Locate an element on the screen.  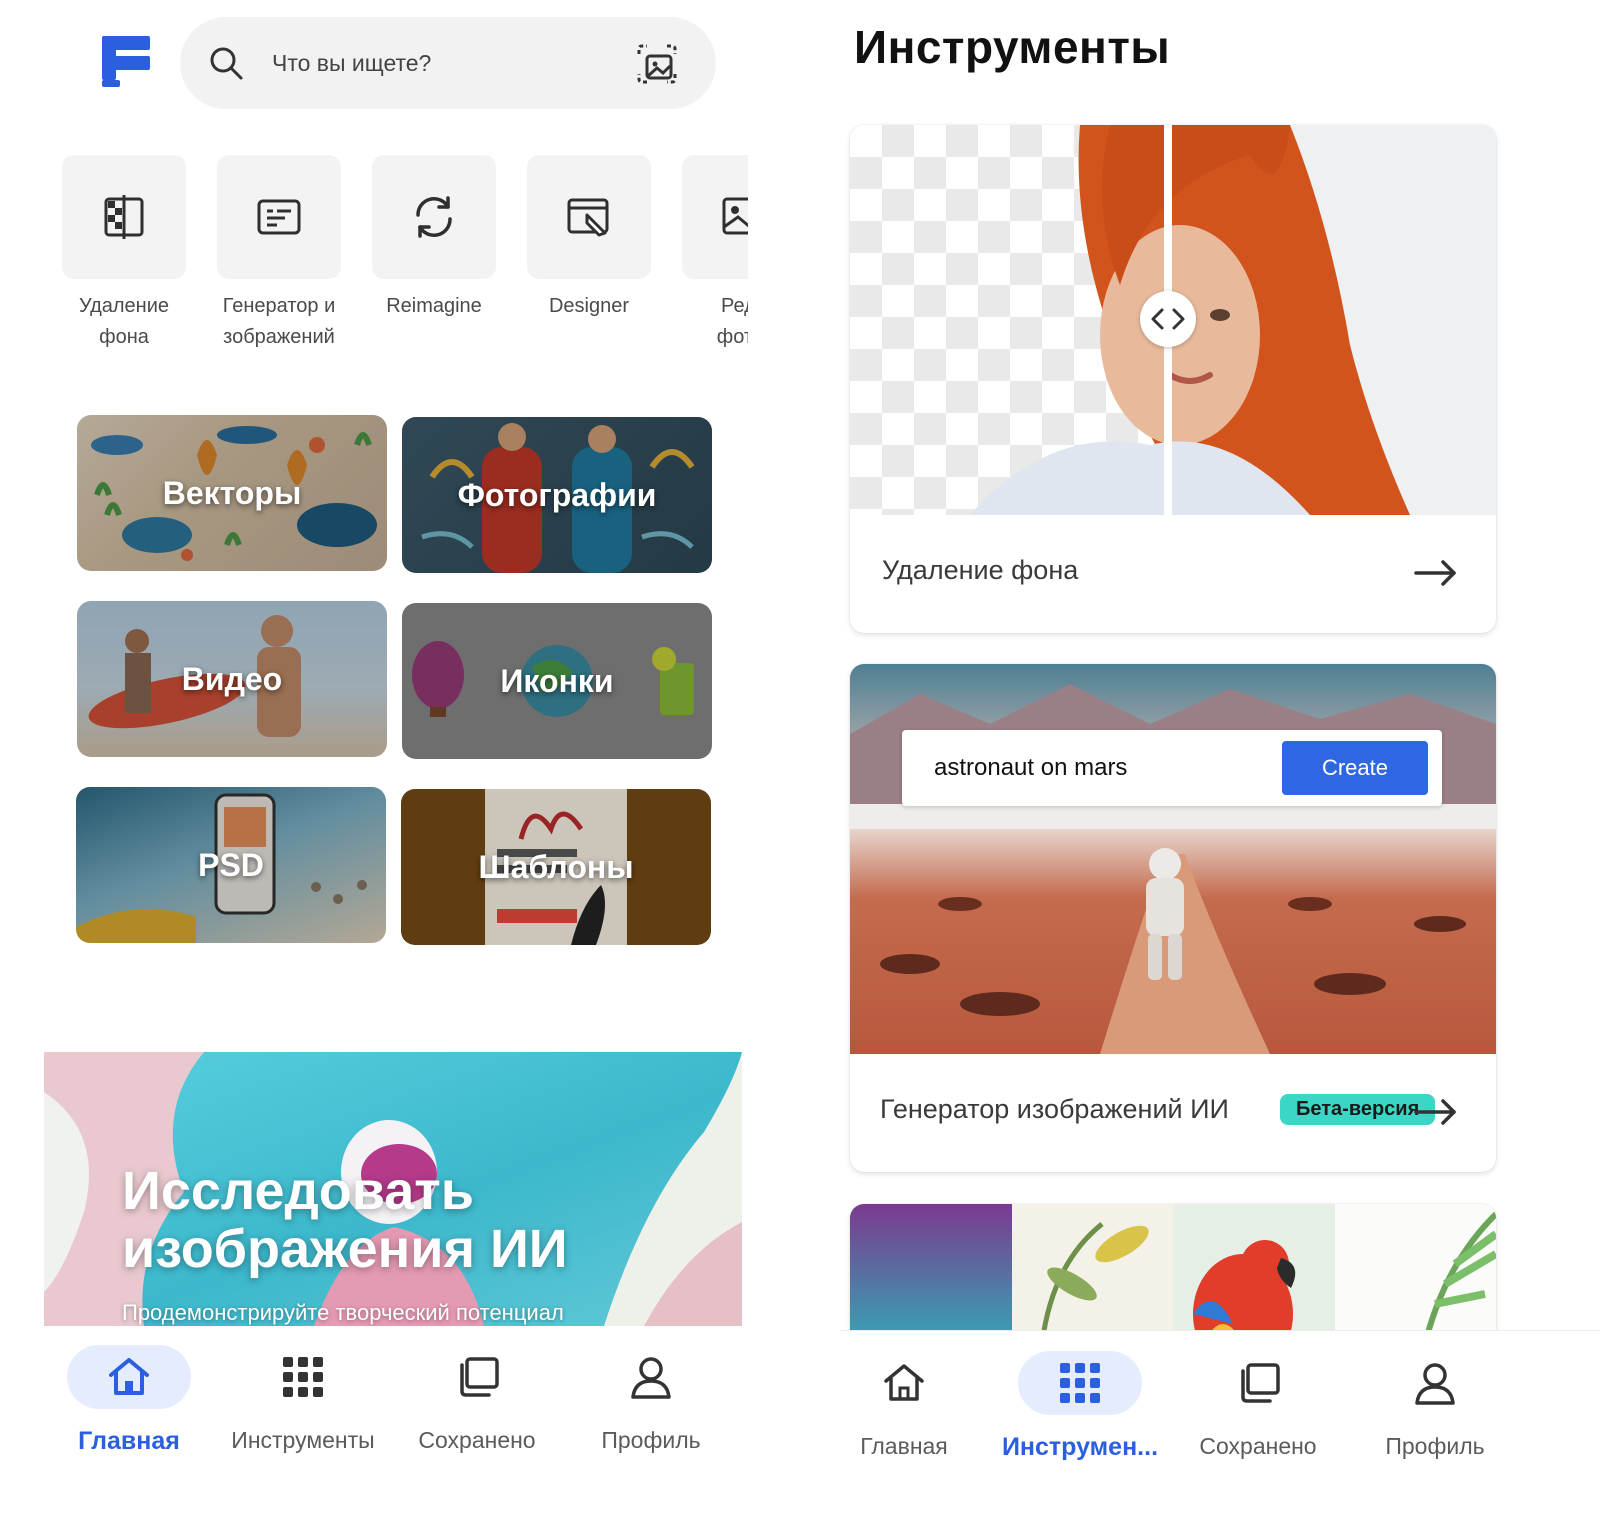
category-video: Видео is located at coordinates (232, 679).